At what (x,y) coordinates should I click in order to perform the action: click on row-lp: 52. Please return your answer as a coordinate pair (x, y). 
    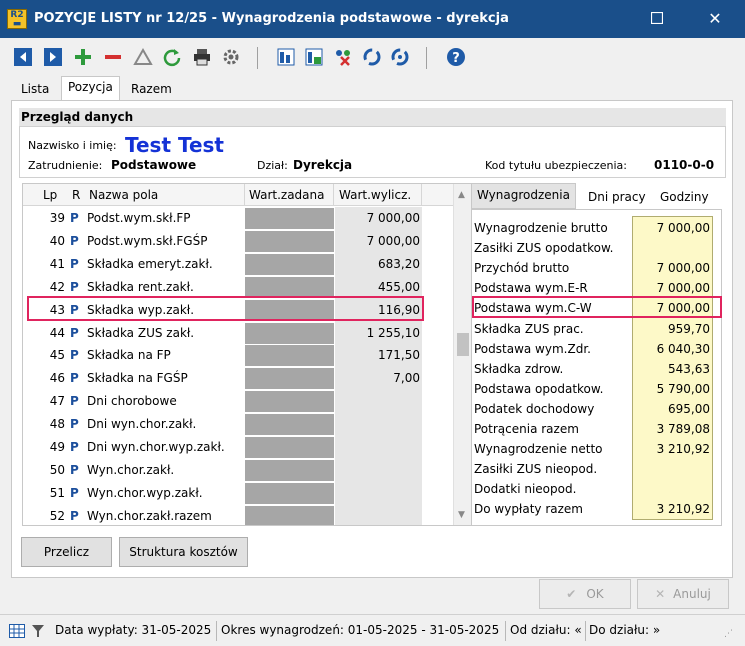
    Looking at the image, I should click on (57, 515).